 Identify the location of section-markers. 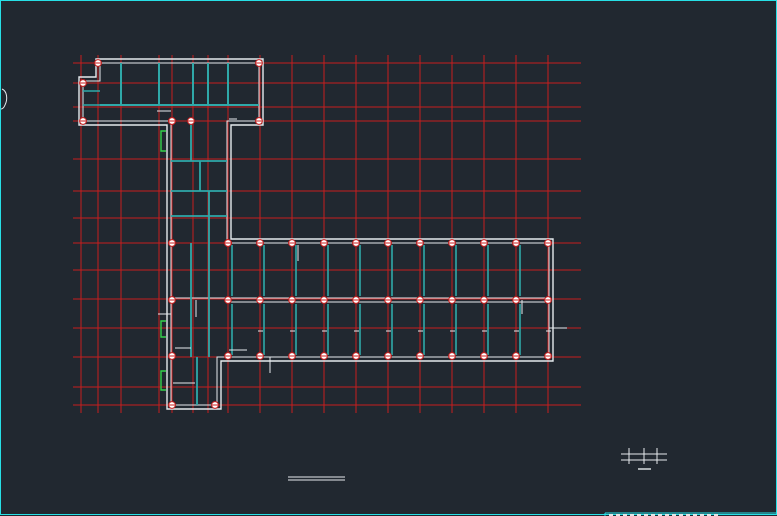
(163, 260).